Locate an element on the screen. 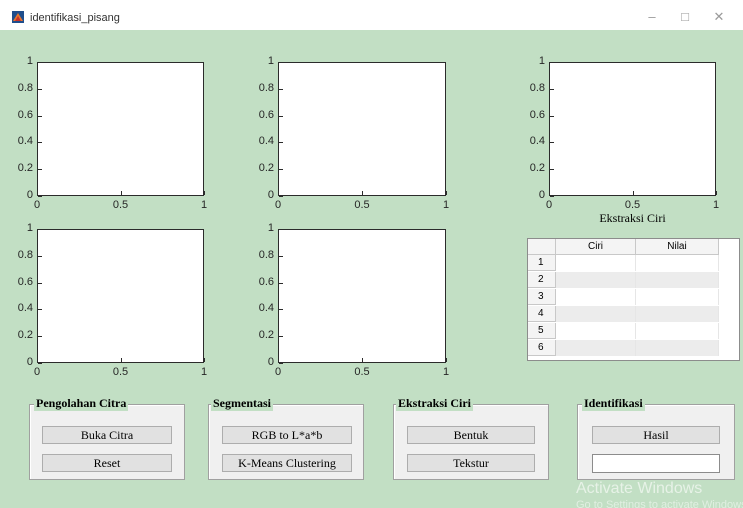 The height and width of the screenshot is (508, 743). matlab-icon is located at coordinates (18, 17).